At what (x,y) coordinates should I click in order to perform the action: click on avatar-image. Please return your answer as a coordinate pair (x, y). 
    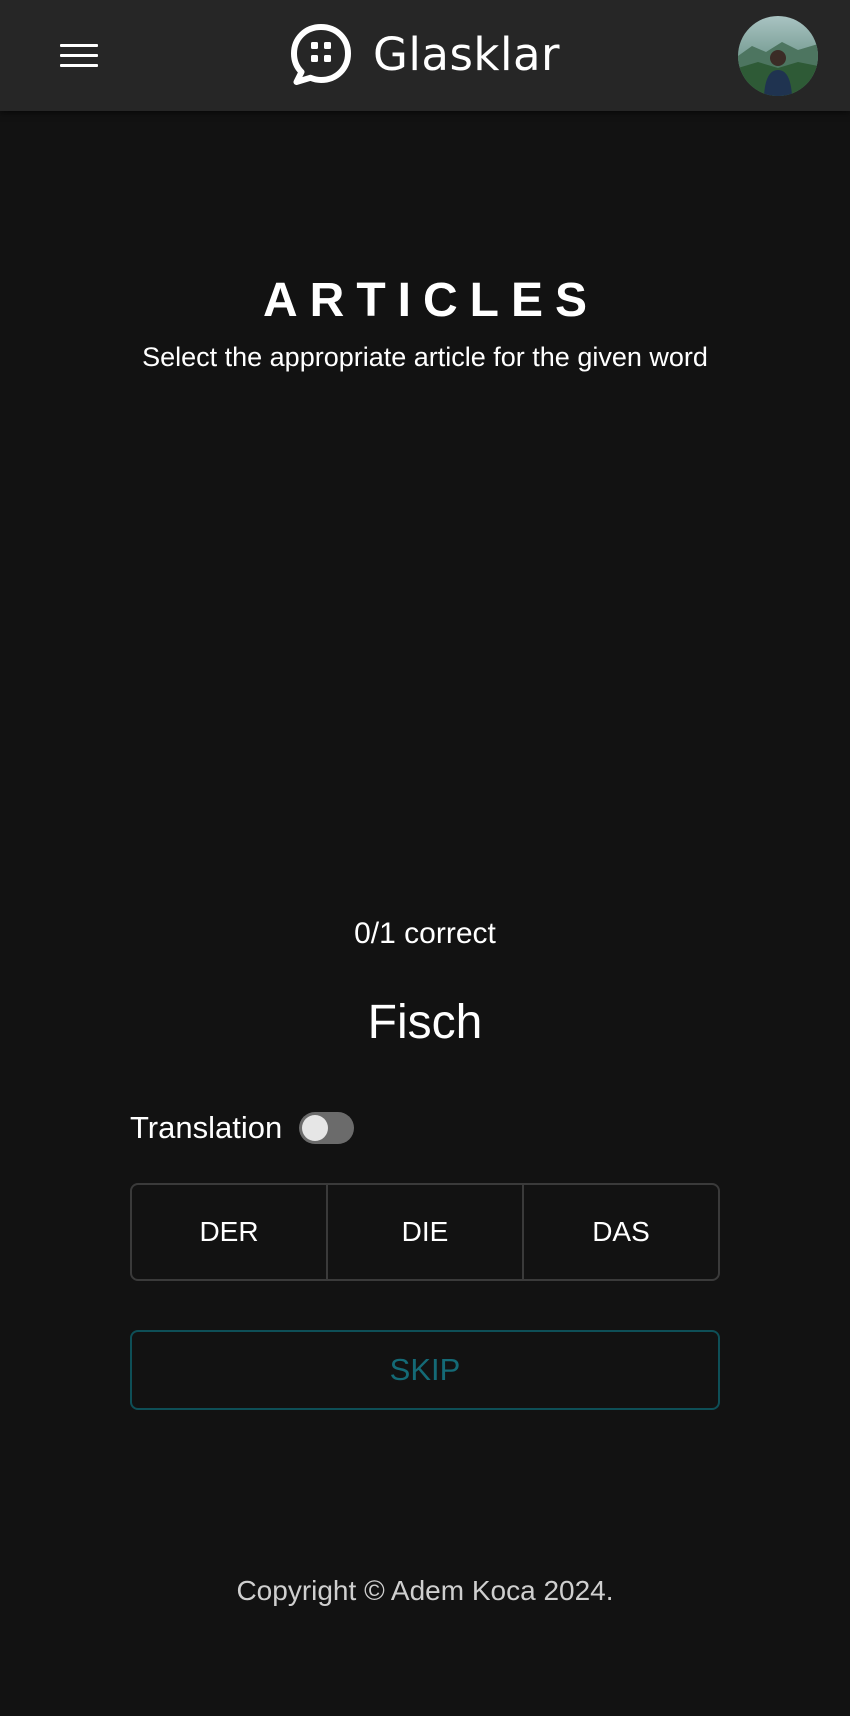
    Looking at the image, I should click on (778, 56).